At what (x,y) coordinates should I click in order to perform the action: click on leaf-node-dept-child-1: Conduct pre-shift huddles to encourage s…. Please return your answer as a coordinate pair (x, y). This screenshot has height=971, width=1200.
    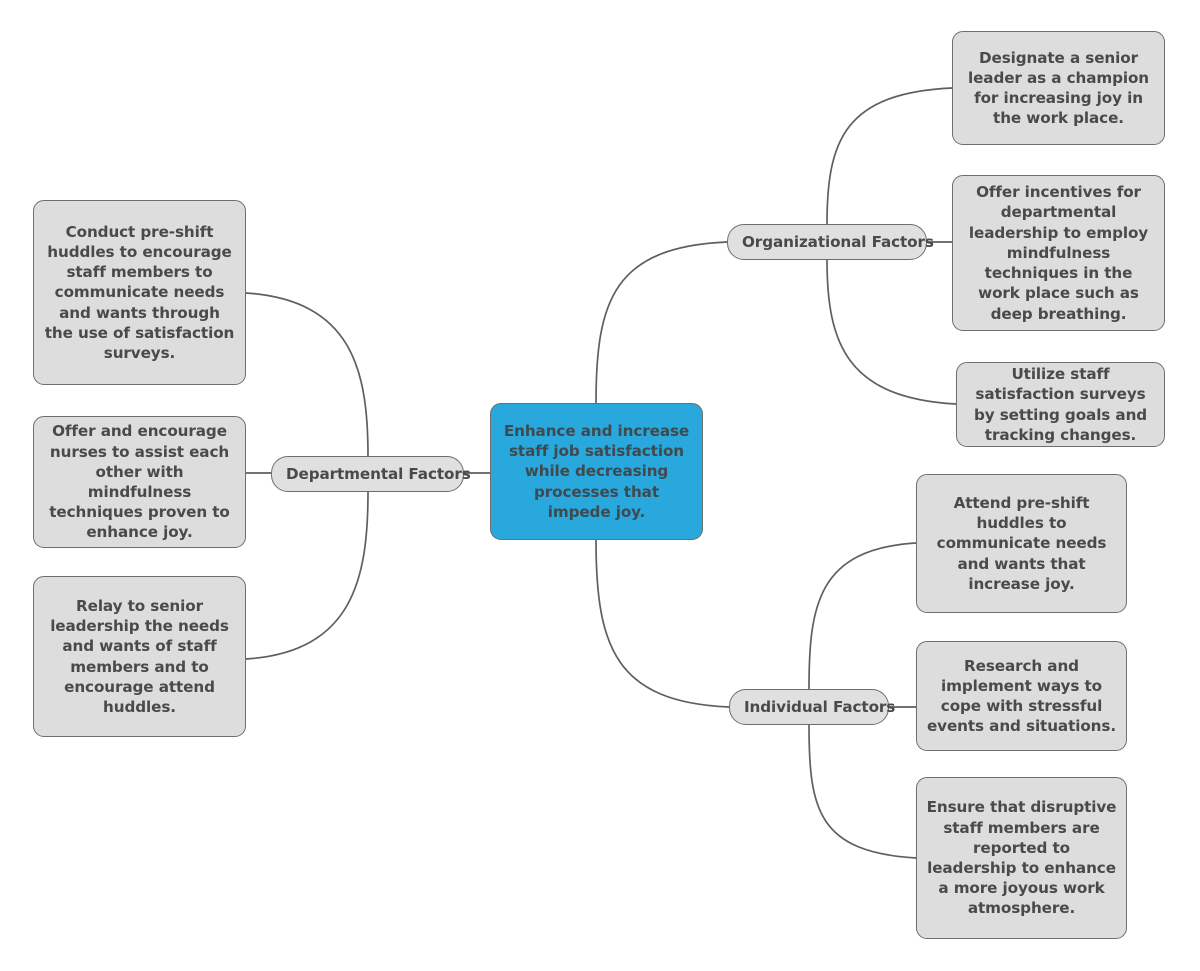
    Looking at the image, I should click on (139, 292).